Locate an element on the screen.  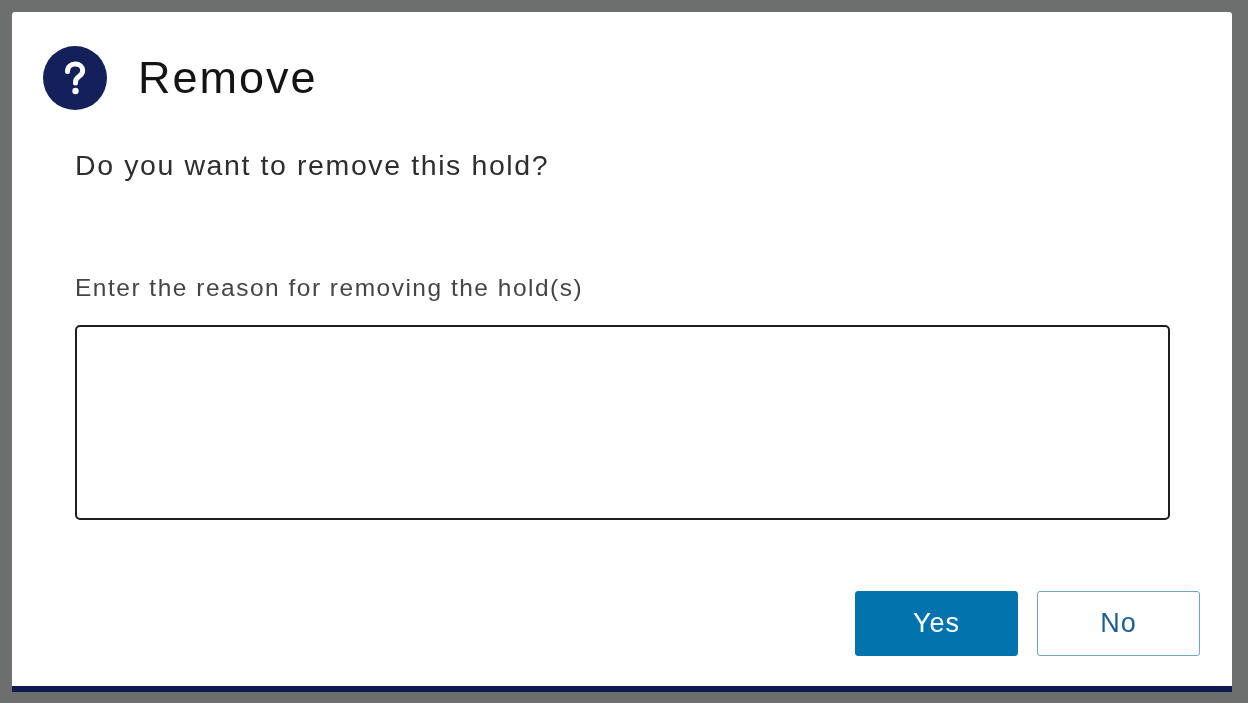
confirmation-message: Do you want to remove this hold? is located at coordinates (312, 165).